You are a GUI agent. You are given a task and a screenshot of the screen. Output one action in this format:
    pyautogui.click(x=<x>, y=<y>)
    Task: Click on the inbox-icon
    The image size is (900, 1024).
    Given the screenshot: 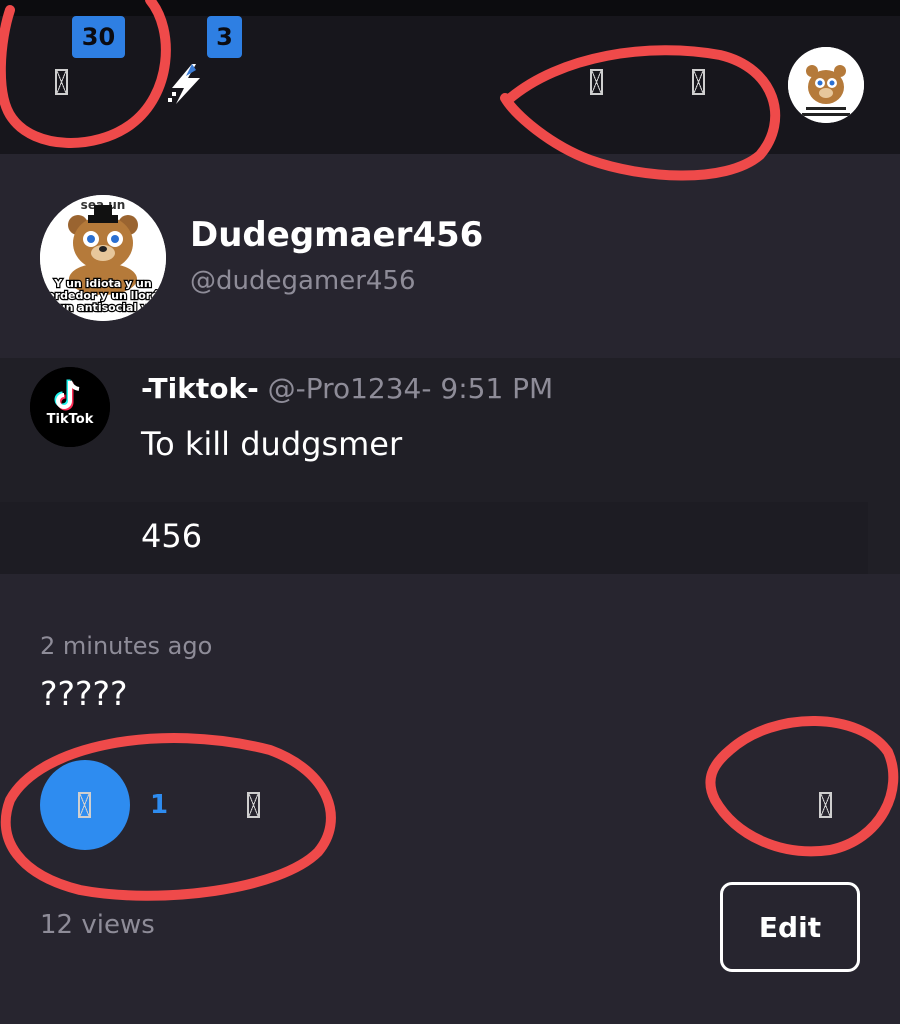 What is the action you would take?
    pyautogui.click(x=698, y=82)
    